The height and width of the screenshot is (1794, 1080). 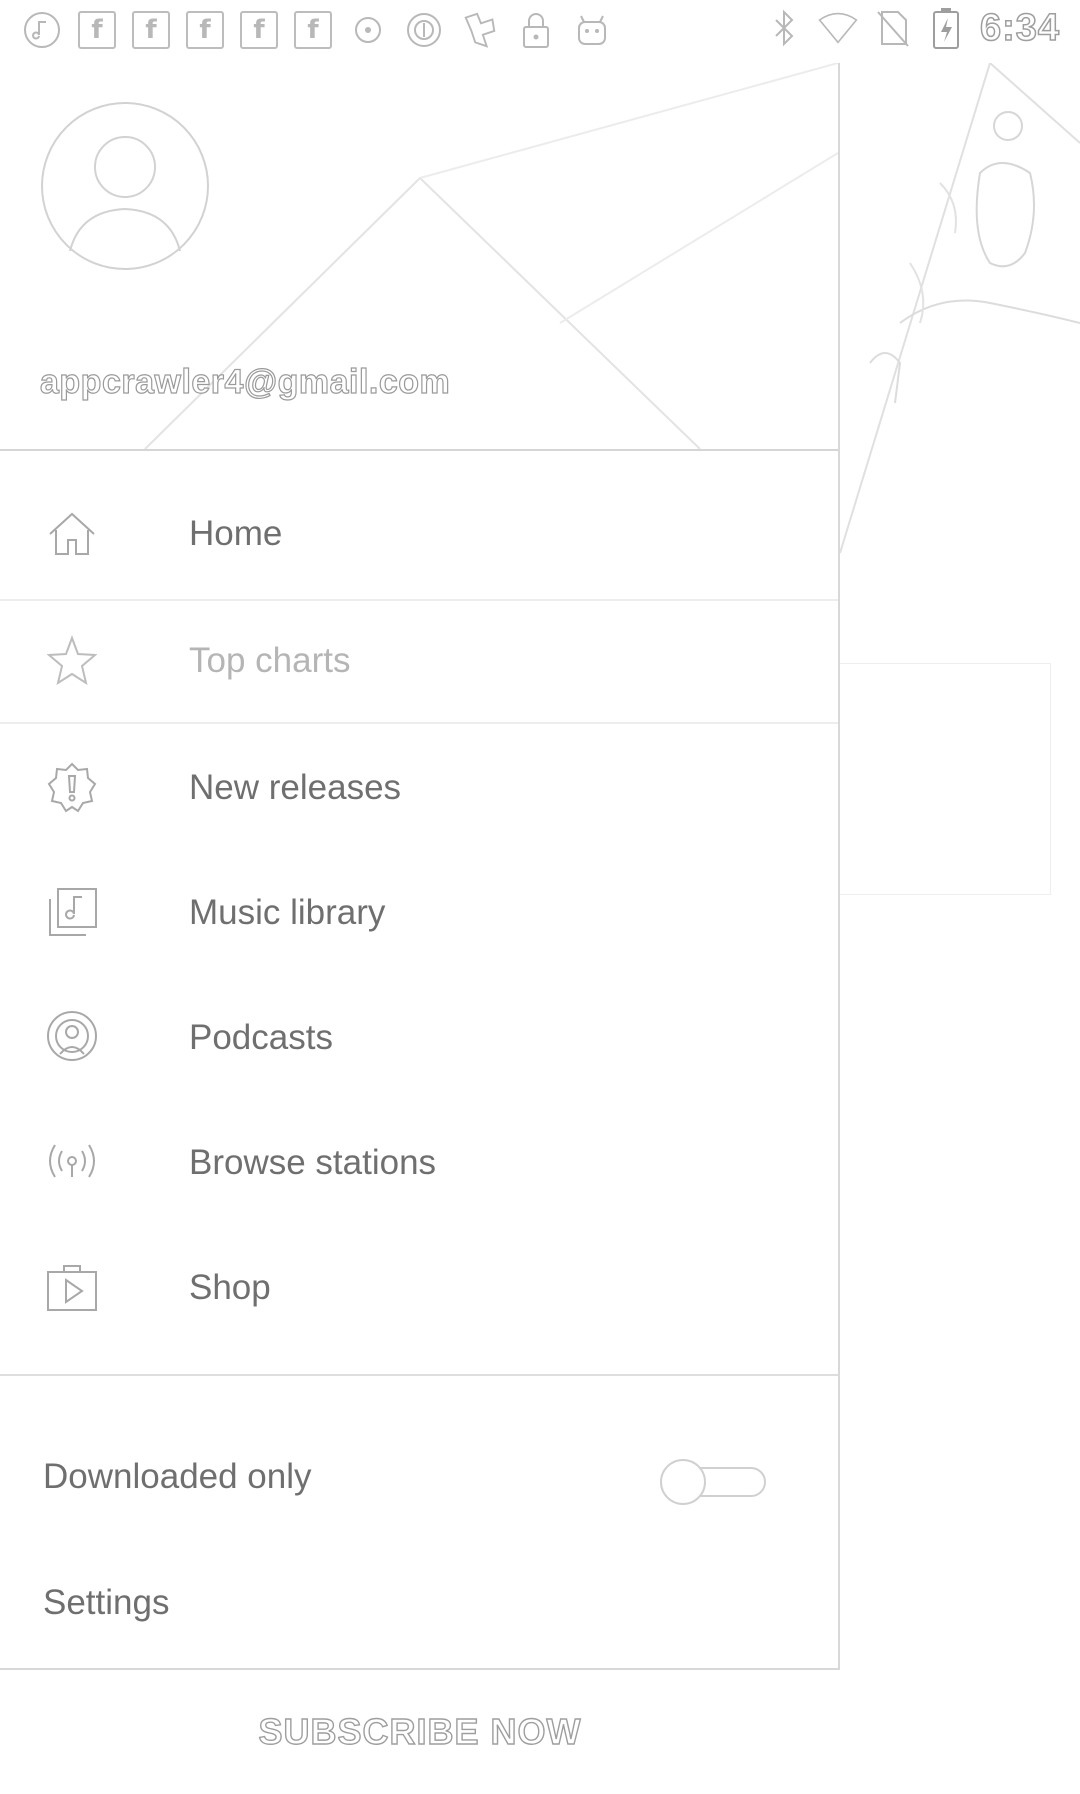 What do you see at coordinates (368, 30) in the screenshot?
I see `circle-dot-icon` at bounding box center [368, 30].